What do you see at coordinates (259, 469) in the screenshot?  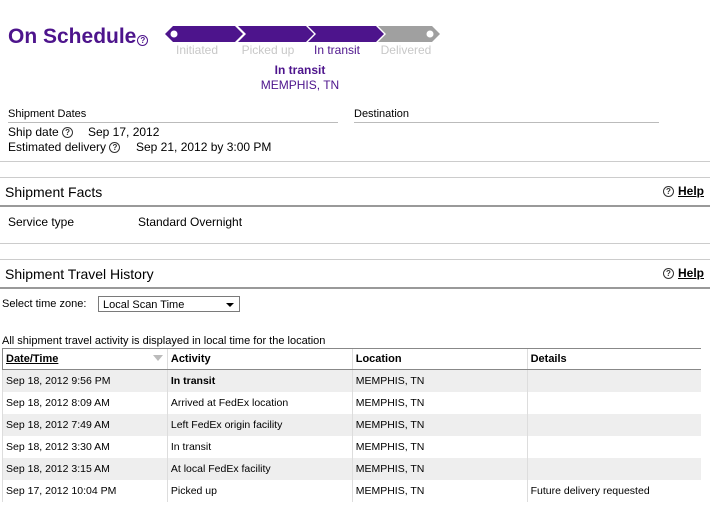 I see `cell-activity: At local FedEx facility` at bounding box center [259, 469].